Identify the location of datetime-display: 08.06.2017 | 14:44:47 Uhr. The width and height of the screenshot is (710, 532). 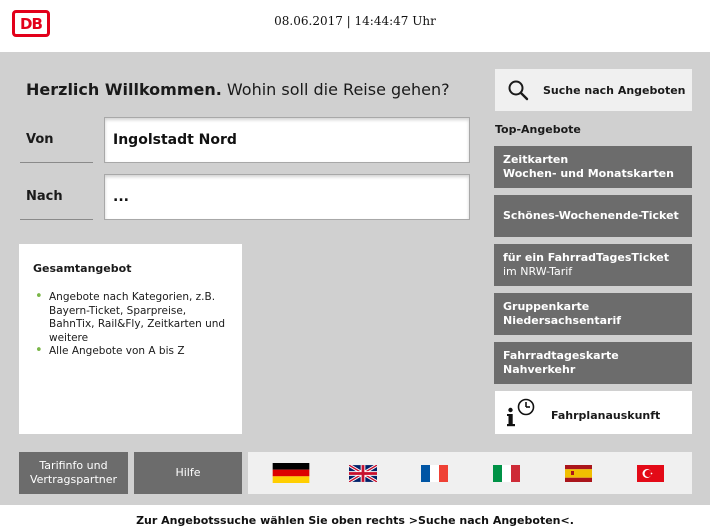
(355, 21).